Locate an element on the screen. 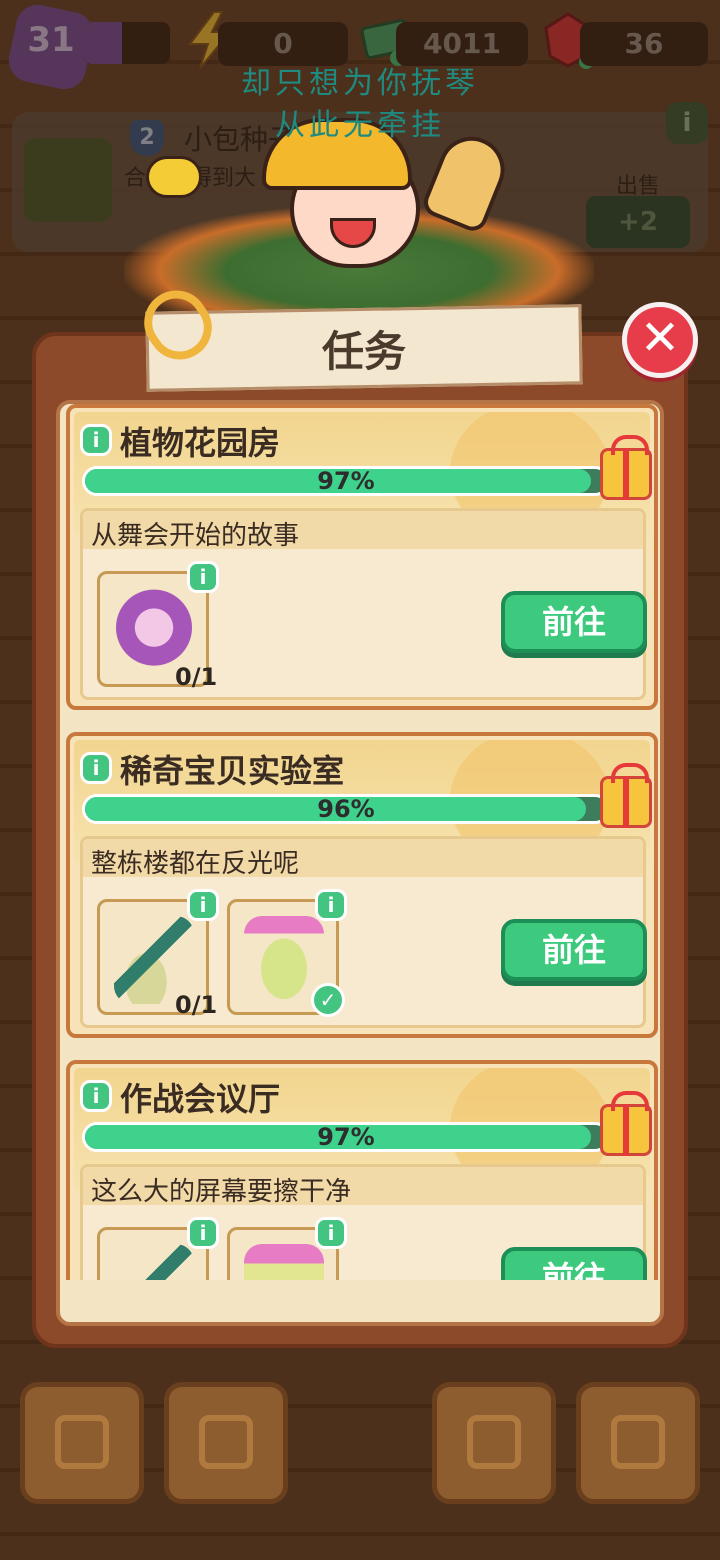 This screenshot has width=720, height=1560. mop-icon is located at coordinates (154, 1262).